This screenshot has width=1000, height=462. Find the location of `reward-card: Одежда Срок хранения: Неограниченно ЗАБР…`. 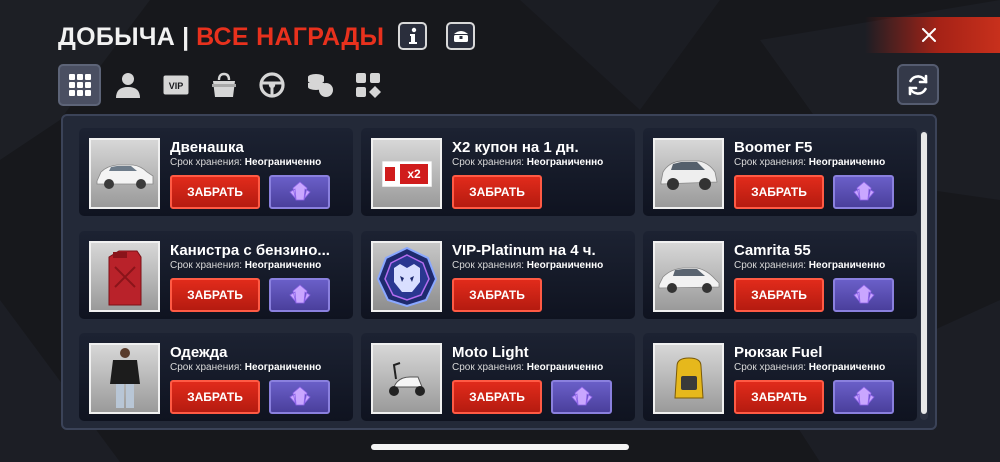

reward-card: Одежда Срок хранения: Неограниченно ЗАБР… is located at coordinates (216, 377).